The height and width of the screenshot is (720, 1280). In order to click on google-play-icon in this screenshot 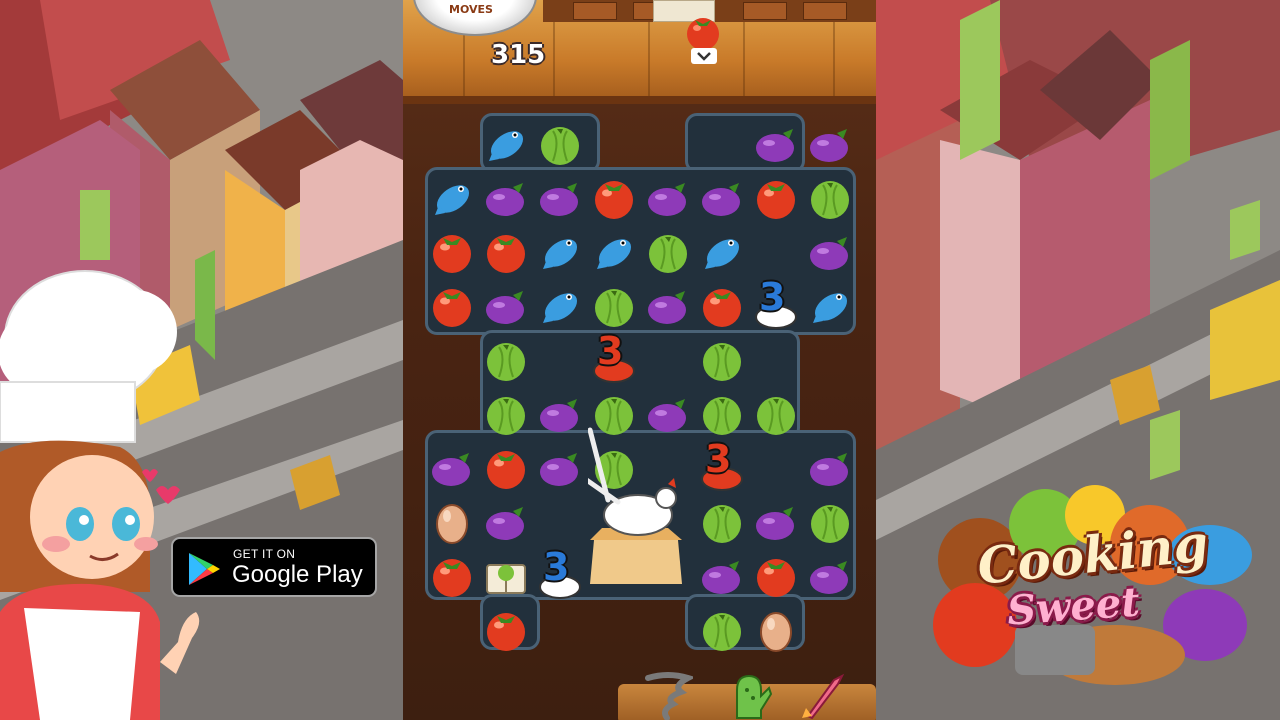, I will do `click(204, 569)`.